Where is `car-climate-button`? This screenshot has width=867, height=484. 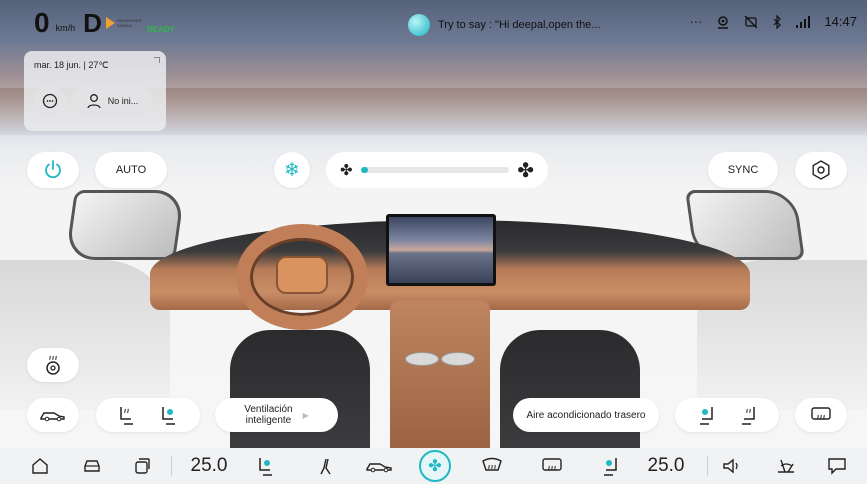
car-climate-button is located at coordinates (380, 466).